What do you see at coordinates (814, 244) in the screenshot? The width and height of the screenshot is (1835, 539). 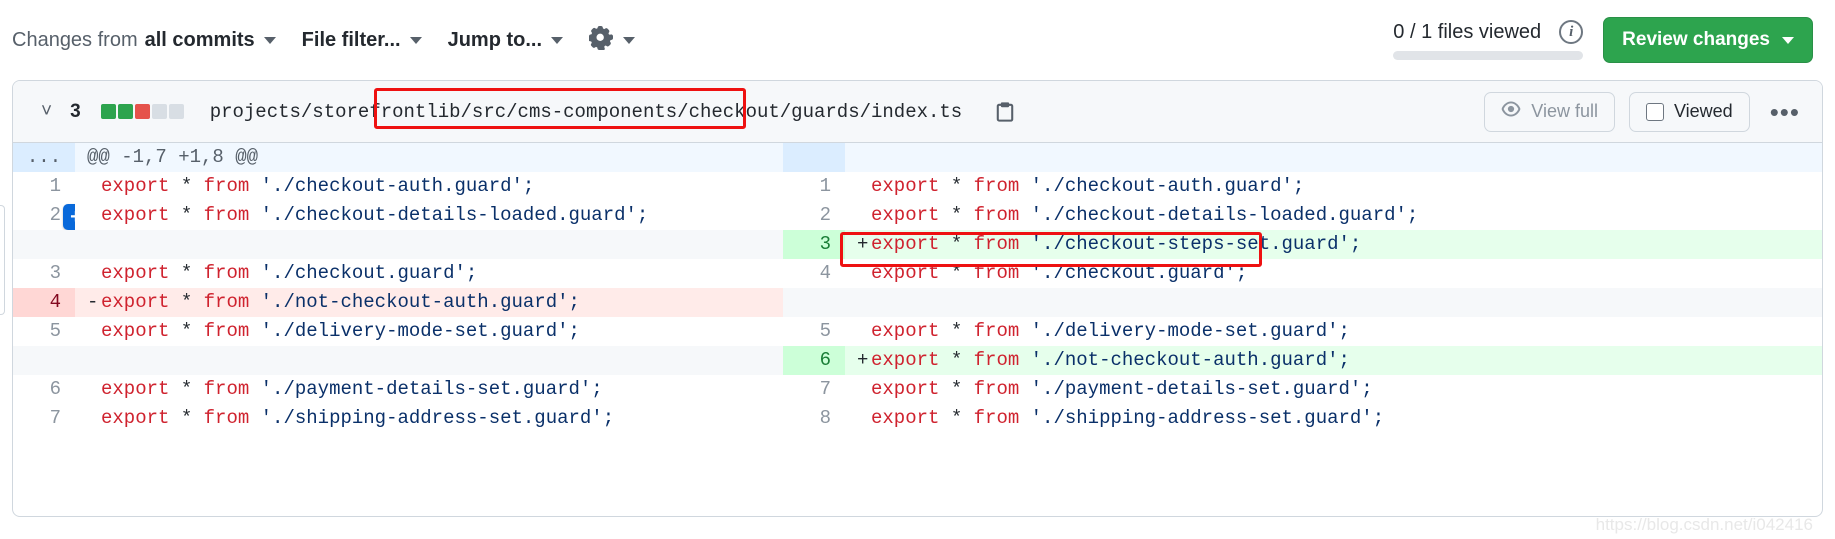 I see `diff-line-number-right: 3` at bounding box center [814, 244].